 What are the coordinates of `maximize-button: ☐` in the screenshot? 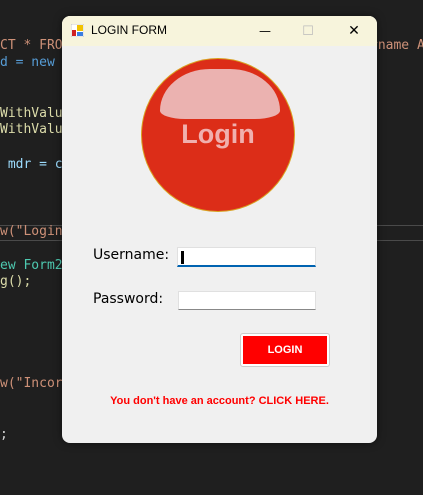 It's located at (308, 31).